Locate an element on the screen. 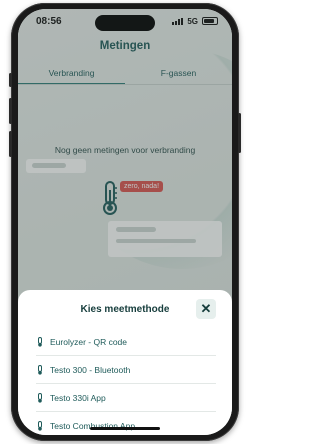 This screenshot has height=444, width=320. option-label: Eurolyzer - QR code is located at coordinates (88, 341).